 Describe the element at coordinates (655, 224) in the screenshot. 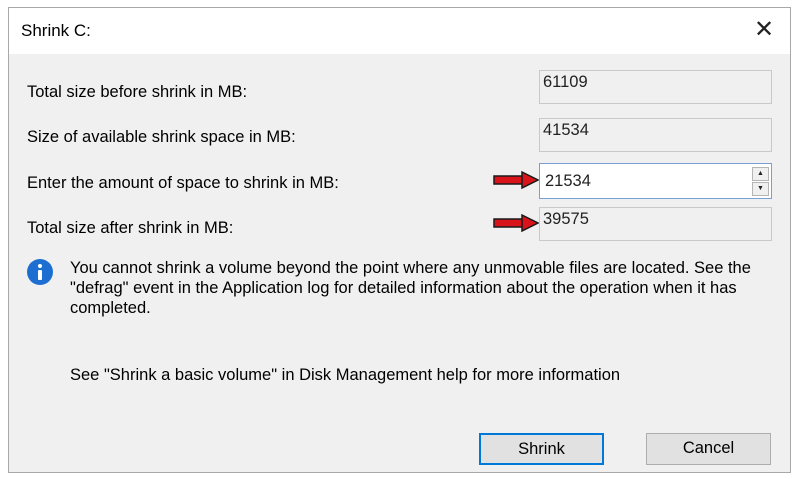

I see `total-size-after-field: 39575` at that location.